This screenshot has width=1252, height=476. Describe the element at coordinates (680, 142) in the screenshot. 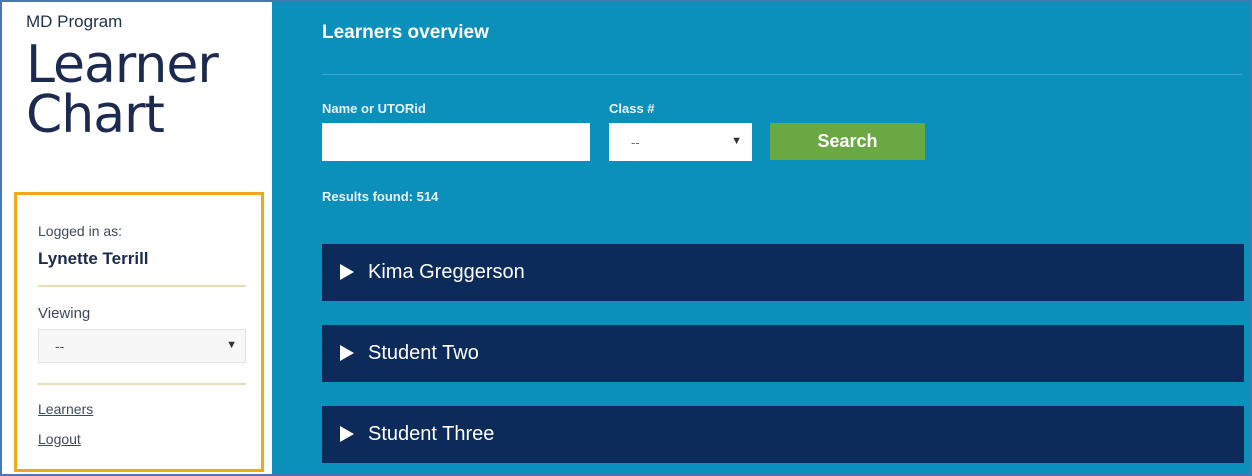

I see `class-select: -- ▼` at that location.